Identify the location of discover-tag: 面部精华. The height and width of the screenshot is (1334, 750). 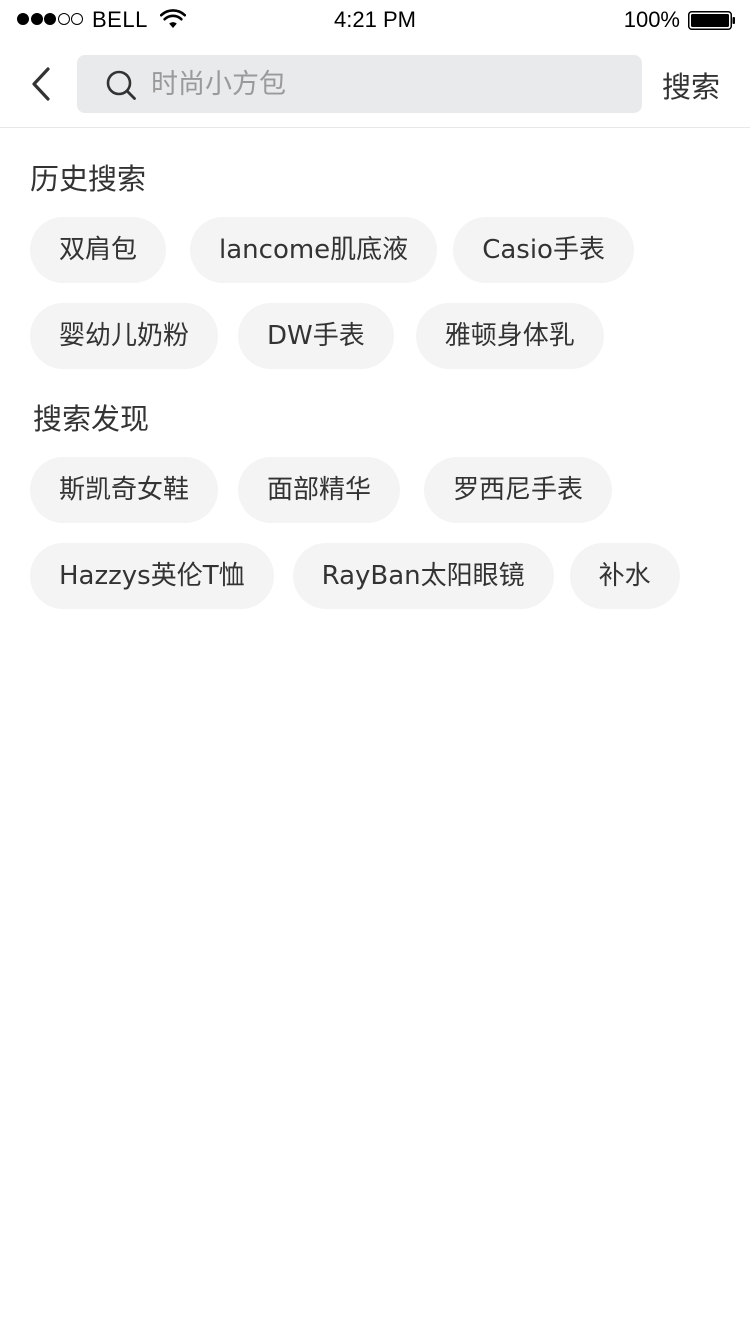
(319, 490).